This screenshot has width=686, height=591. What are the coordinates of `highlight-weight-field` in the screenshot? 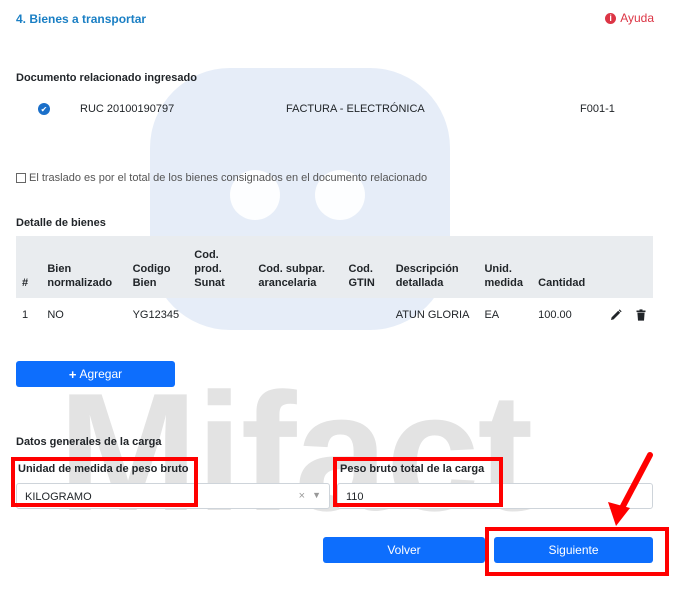 It's located at (418, 482).